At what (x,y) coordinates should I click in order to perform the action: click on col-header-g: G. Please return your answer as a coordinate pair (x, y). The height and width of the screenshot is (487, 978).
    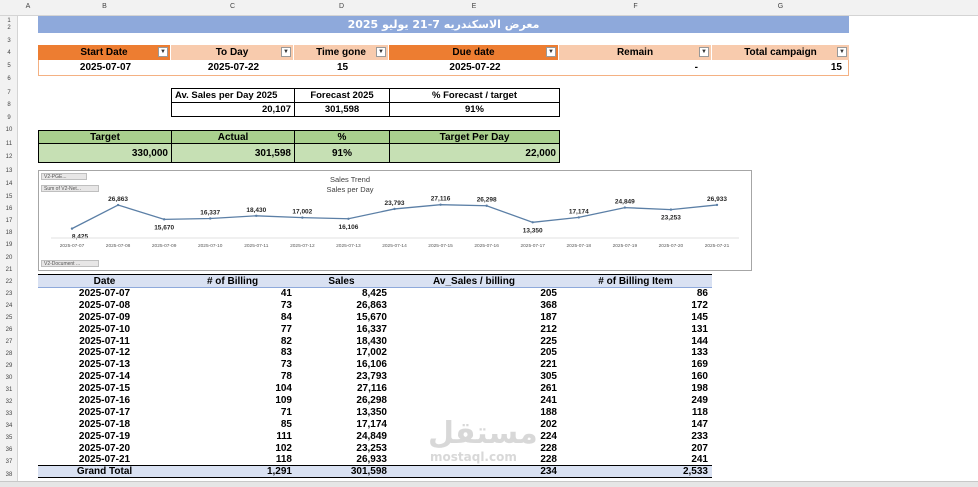
    Looking at the image, I should click on (780, 6).